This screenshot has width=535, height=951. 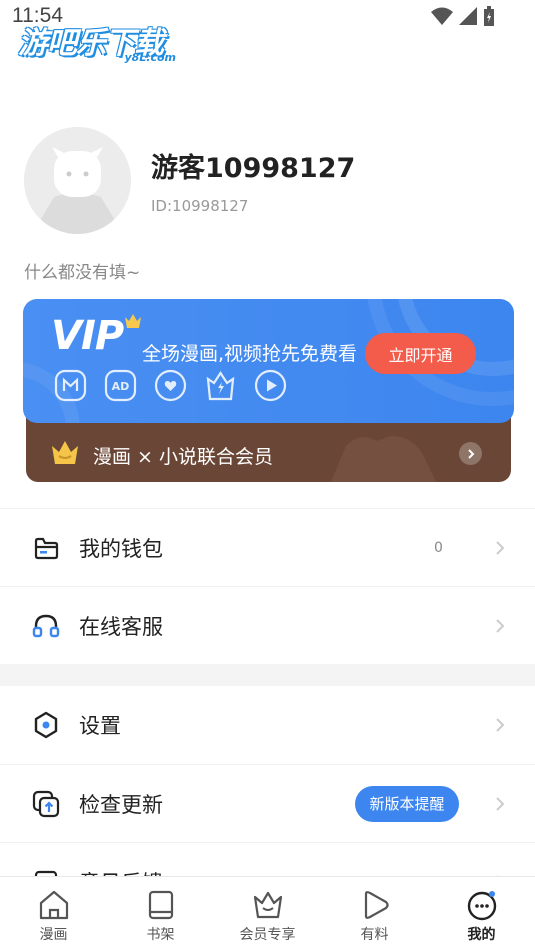 What do you see at coordinates (267, 935) in the screenshot?
I see `tab-label: 会员专享` at bounding box center [267, 935].